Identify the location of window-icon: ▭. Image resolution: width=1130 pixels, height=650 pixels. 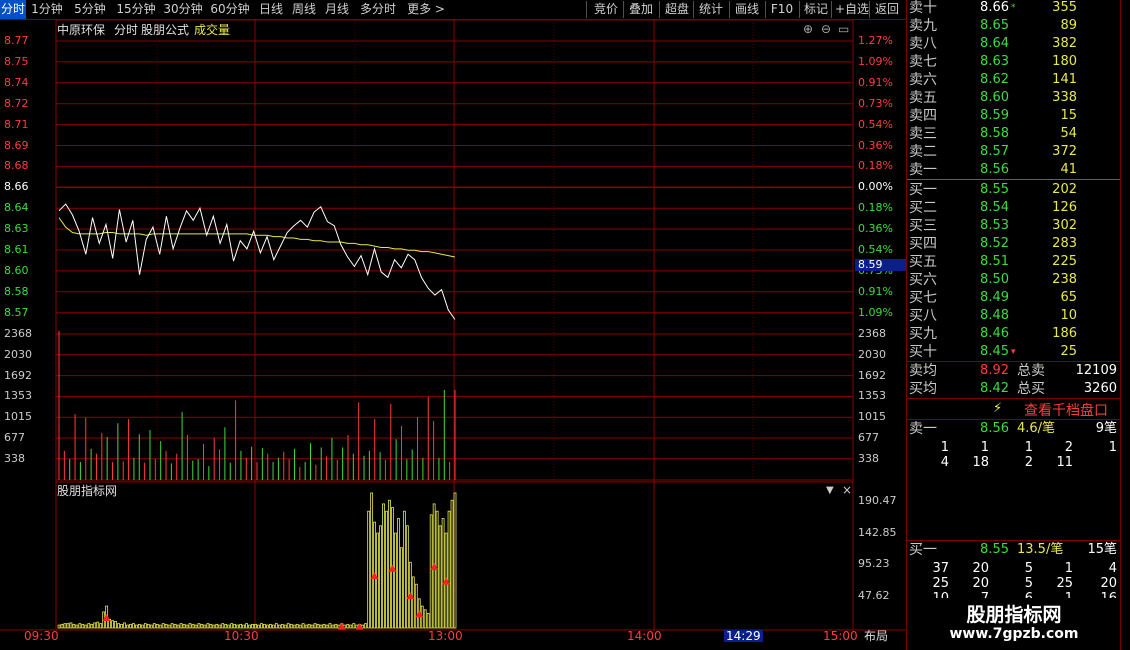
(843, 29).